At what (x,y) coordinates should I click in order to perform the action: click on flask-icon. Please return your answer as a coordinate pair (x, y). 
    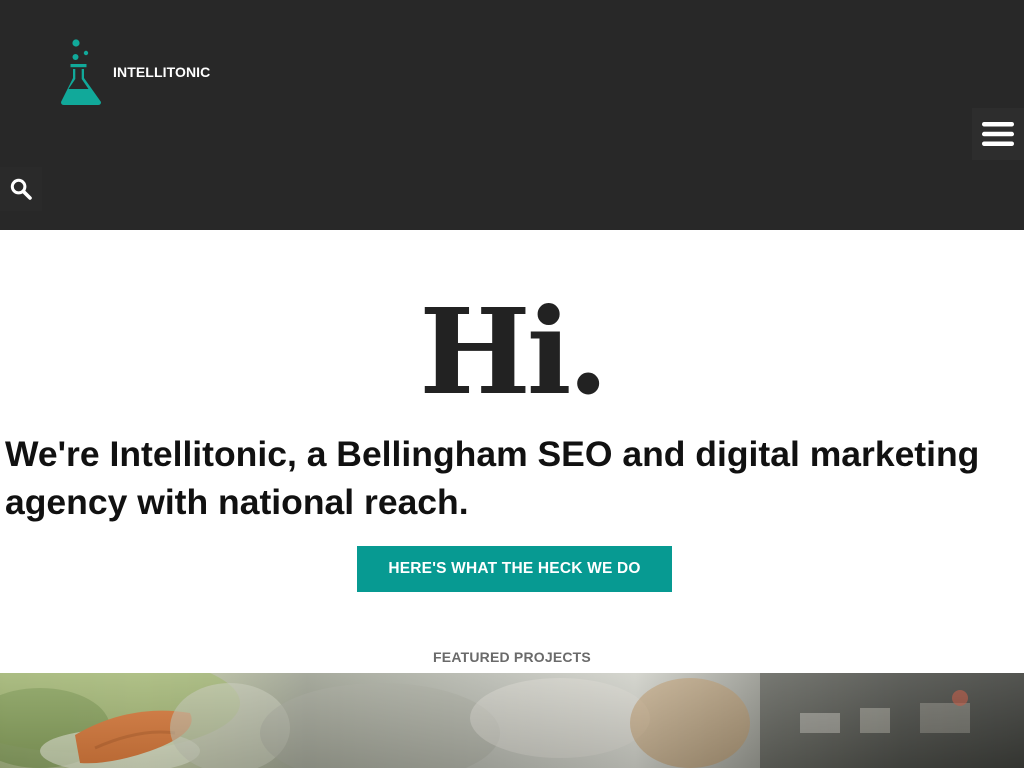
    Looking at the image, I should click on (81, 72).